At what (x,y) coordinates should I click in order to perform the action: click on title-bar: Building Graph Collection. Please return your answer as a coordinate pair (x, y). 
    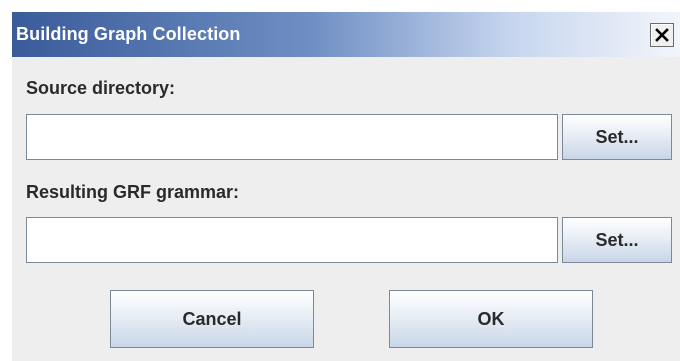
    Looking at the image, I should click on (346, 34).